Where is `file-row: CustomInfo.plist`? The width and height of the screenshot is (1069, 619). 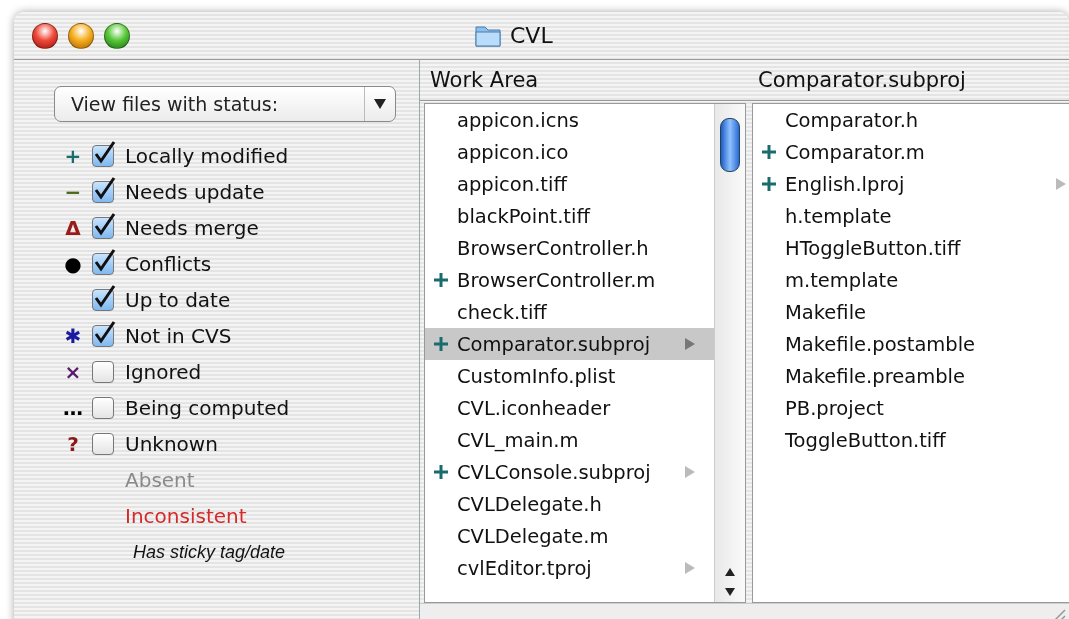 file-row: CustomInfo.plist is located at coordinates (569, 376).